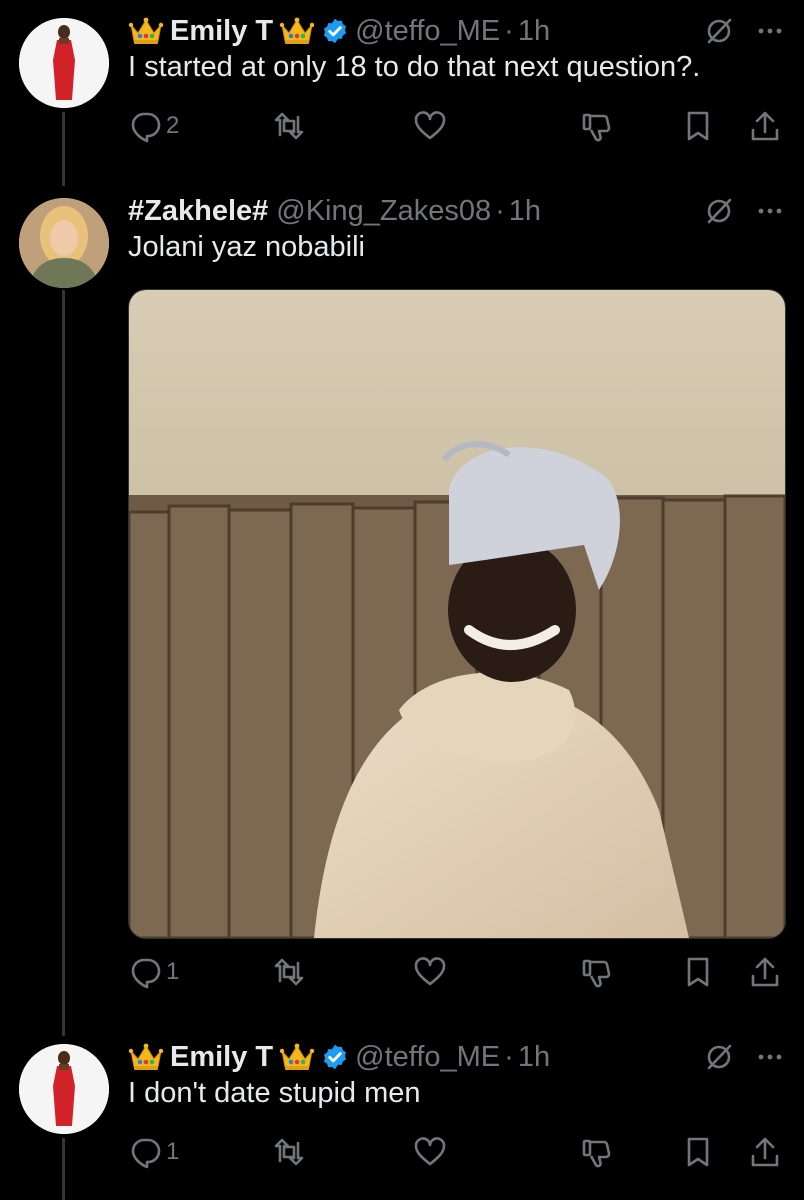  What do you see at coordinates (246, 247) in the screenshot?
I see `tweet-text: Jolani yaz nobabili` at bounding box center [246, 247].